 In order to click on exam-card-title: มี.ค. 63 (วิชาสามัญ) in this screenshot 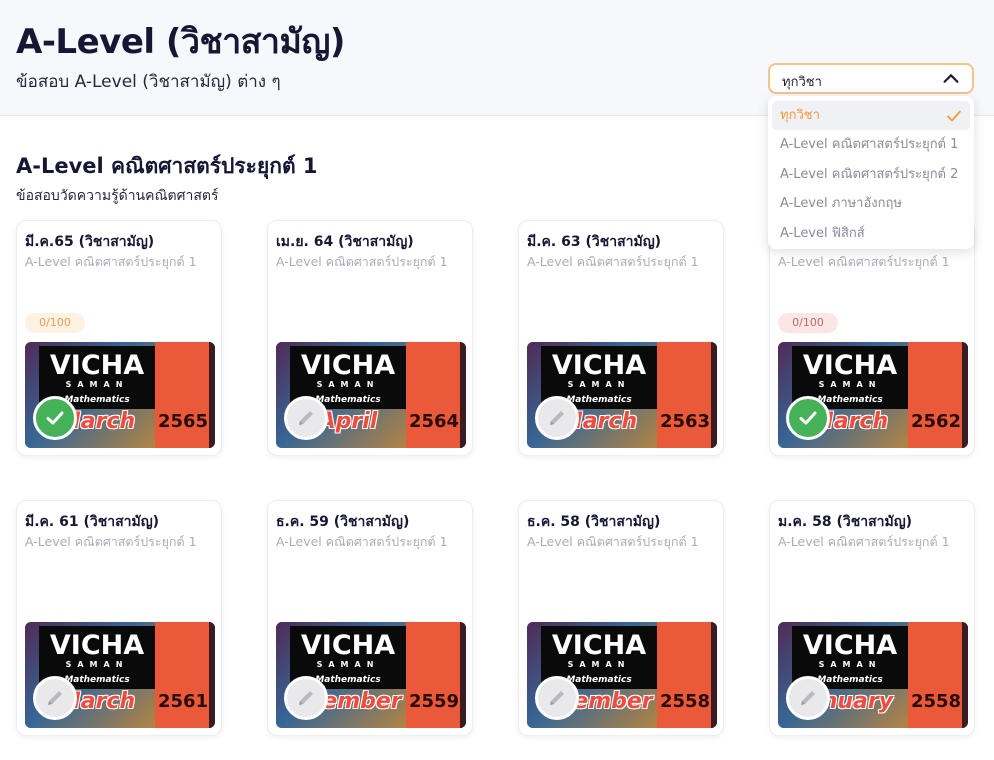, I will do `click(594, 242)`.